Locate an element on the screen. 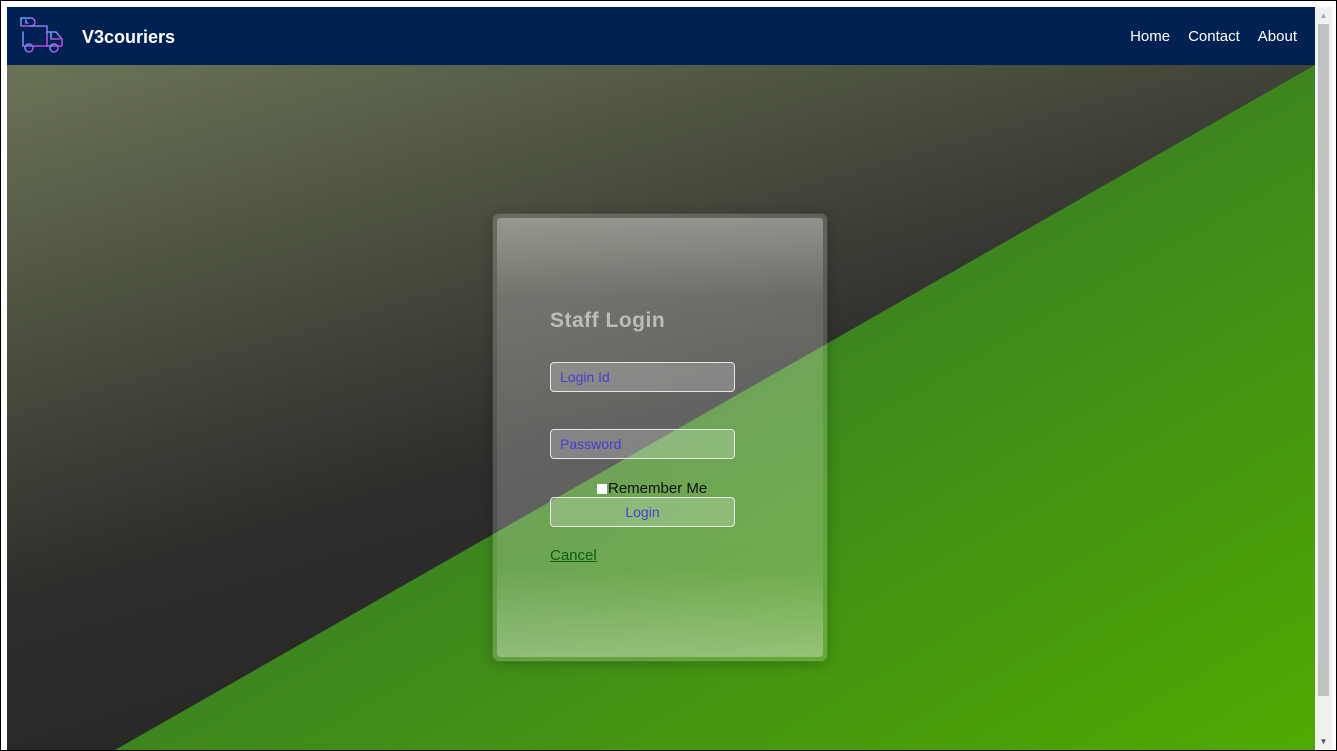  nav-links: Home Contact About is located at coordinates (1213, 36).